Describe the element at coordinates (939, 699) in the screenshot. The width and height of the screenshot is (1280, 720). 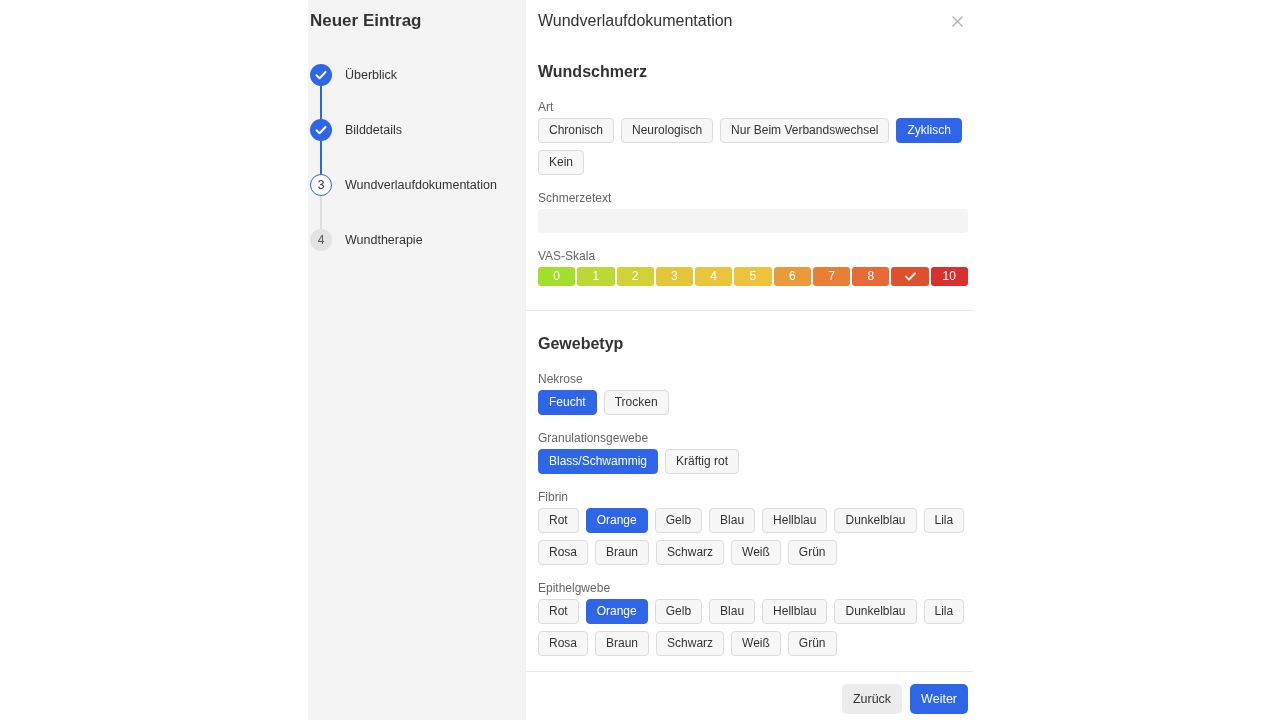
I see `next-button: Weiter` at that location.